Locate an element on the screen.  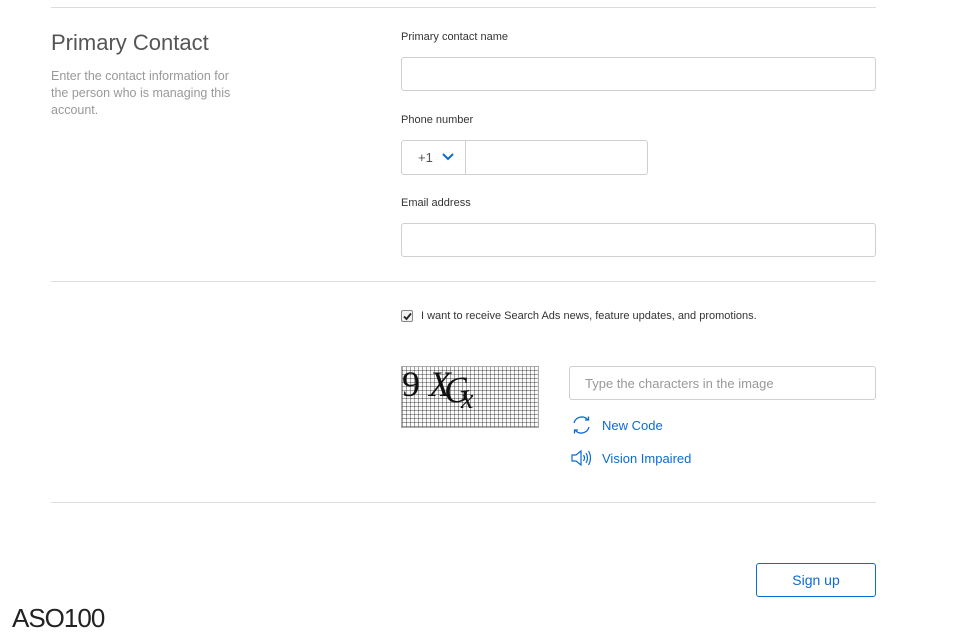
captcha-image: 9 XGx is located at coordinates (470, 397).